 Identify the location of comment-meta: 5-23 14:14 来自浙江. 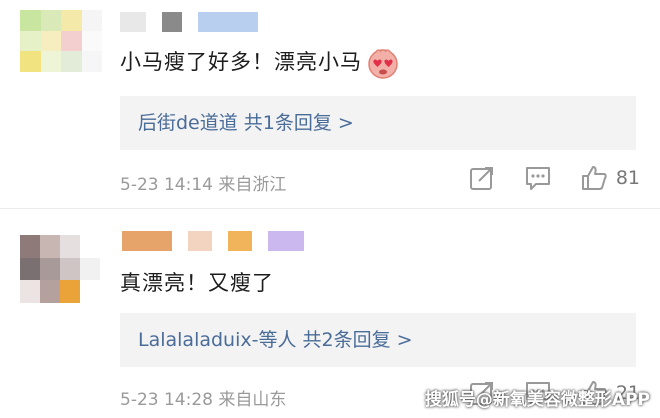
(203, 182).